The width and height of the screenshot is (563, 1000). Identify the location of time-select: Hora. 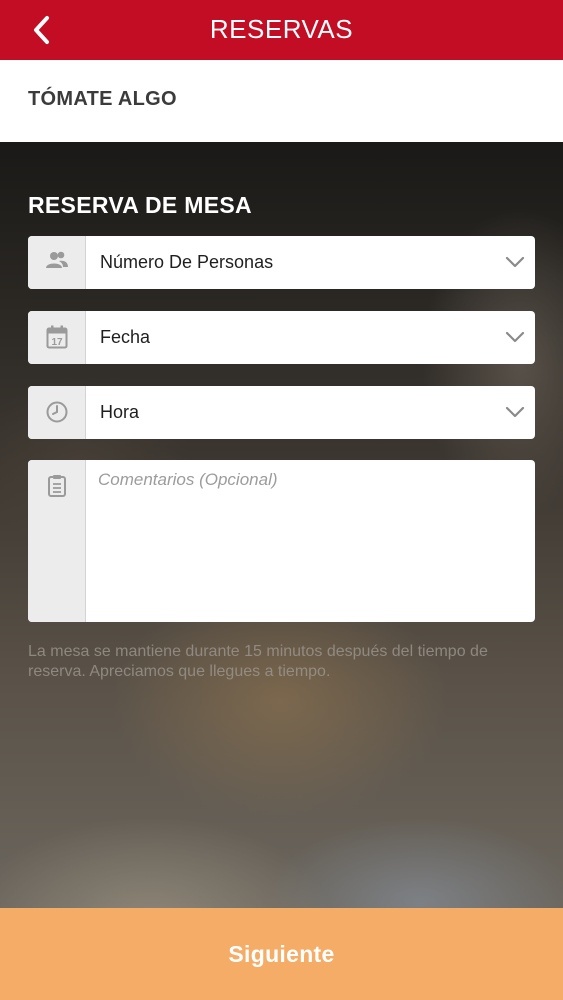
(281, 412).